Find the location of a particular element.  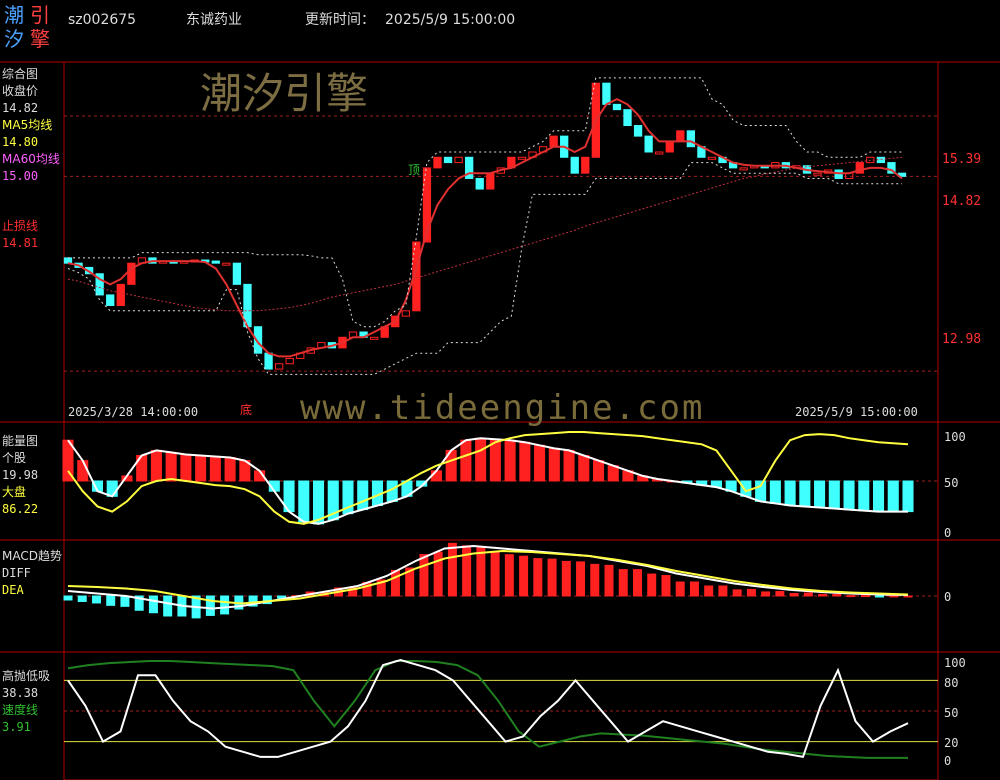

osc-tick-100: 100 is located at coordinates (955, 663).